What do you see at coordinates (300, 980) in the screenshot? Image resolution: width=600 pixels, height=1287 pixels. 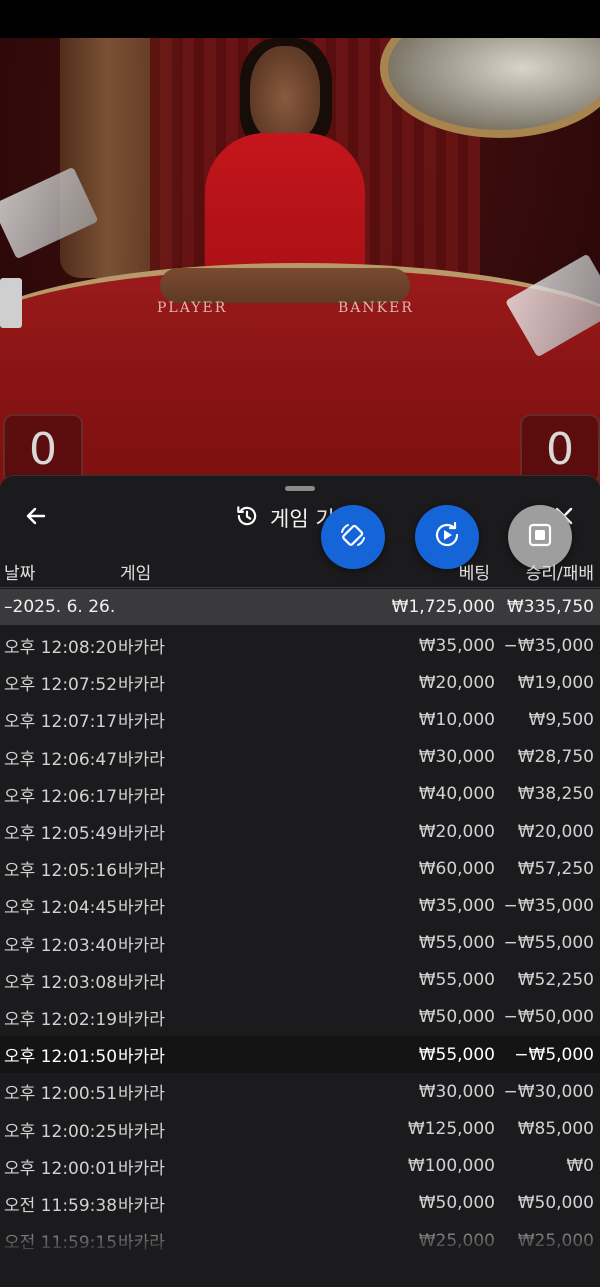 I see `table-row: 오후 12:03:08 바카라 ₩55,000 ₩52,250` at bounding box center [300, 980].